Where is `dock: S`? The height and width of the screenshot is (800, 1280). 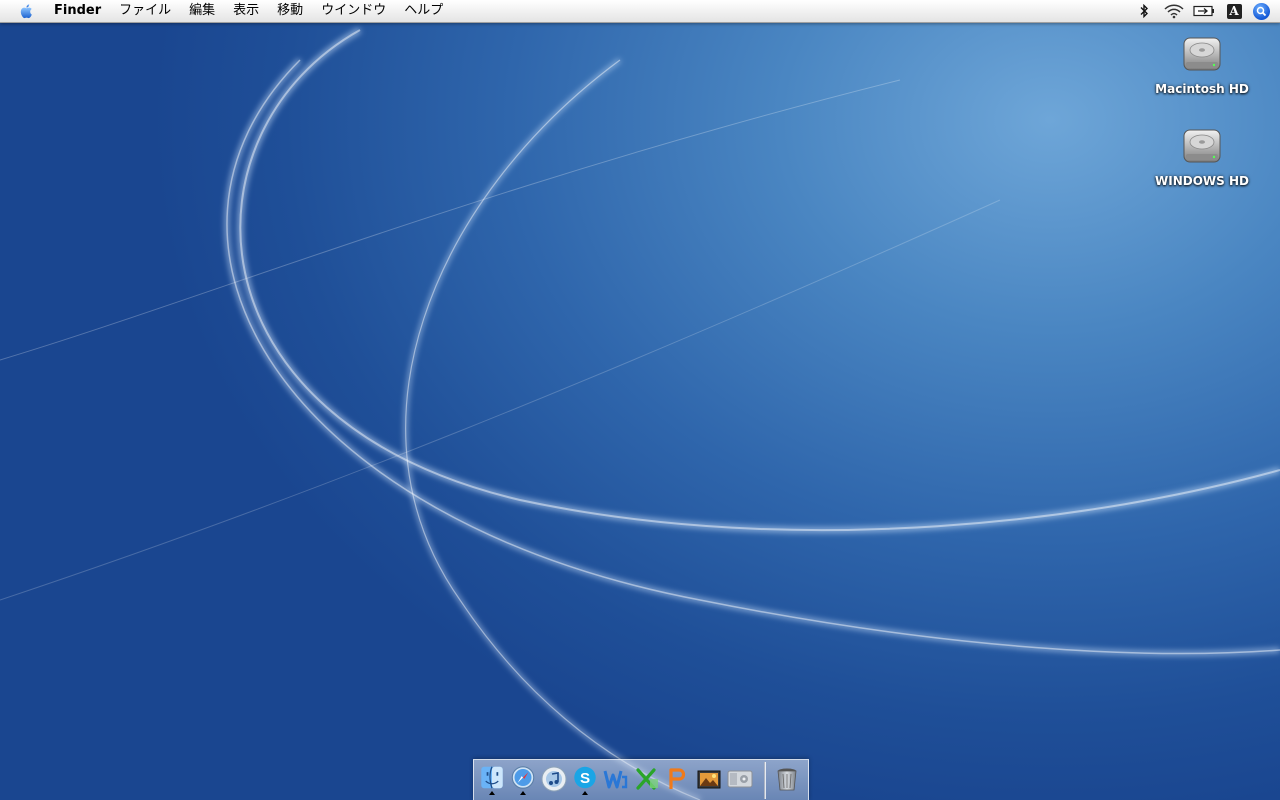 dock: S is located at coordinates (641, 779).